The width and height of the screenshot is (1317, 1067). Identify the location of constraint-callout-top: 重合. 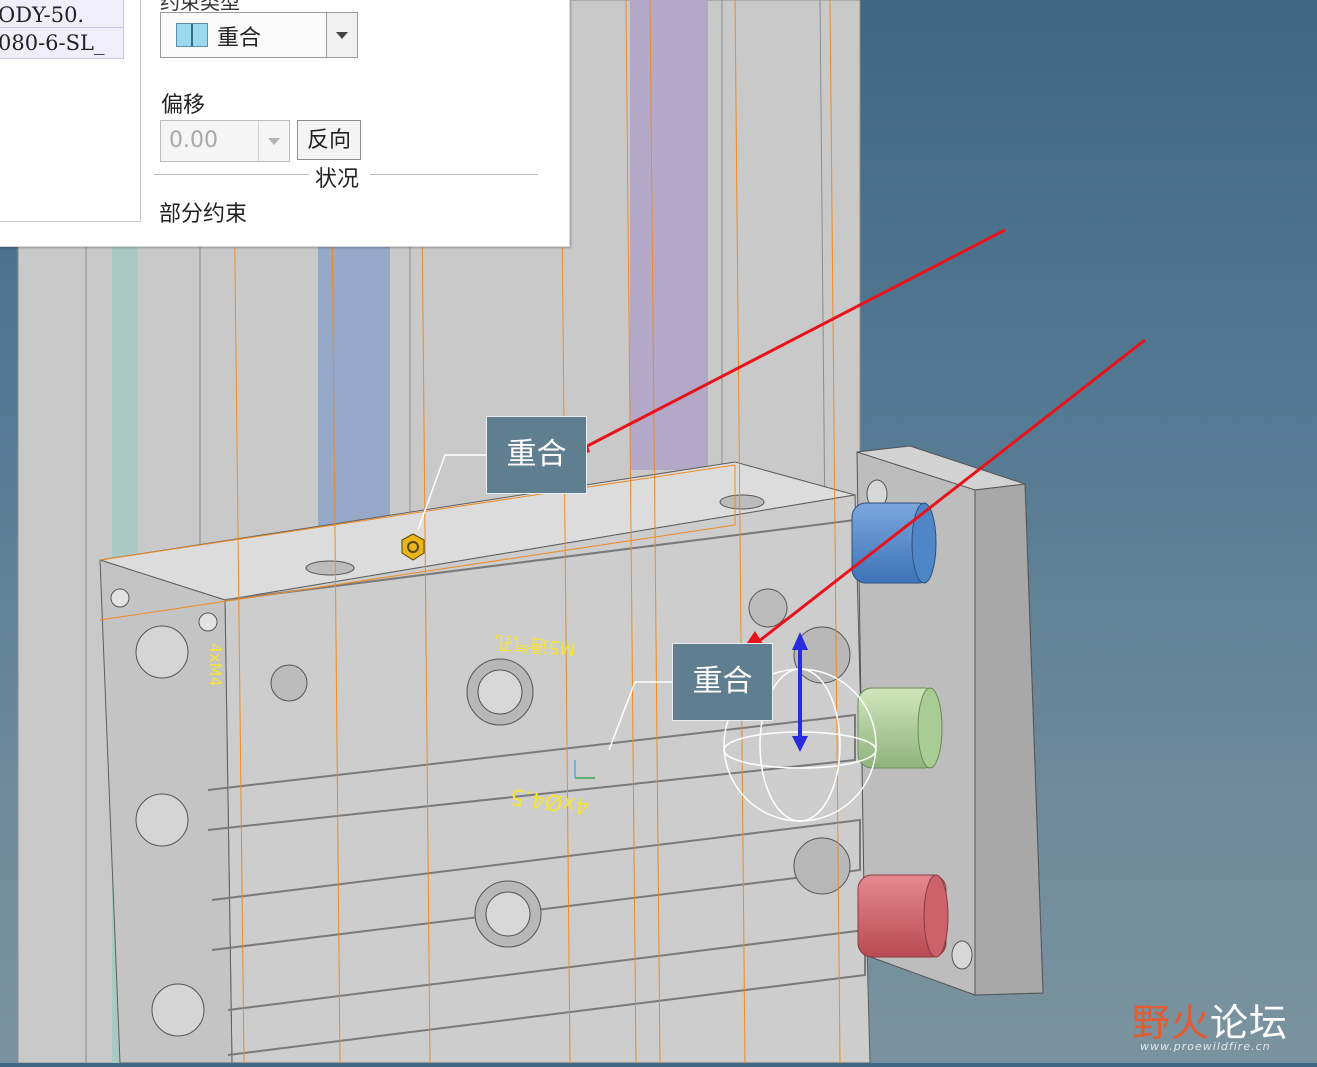
(536, 455).